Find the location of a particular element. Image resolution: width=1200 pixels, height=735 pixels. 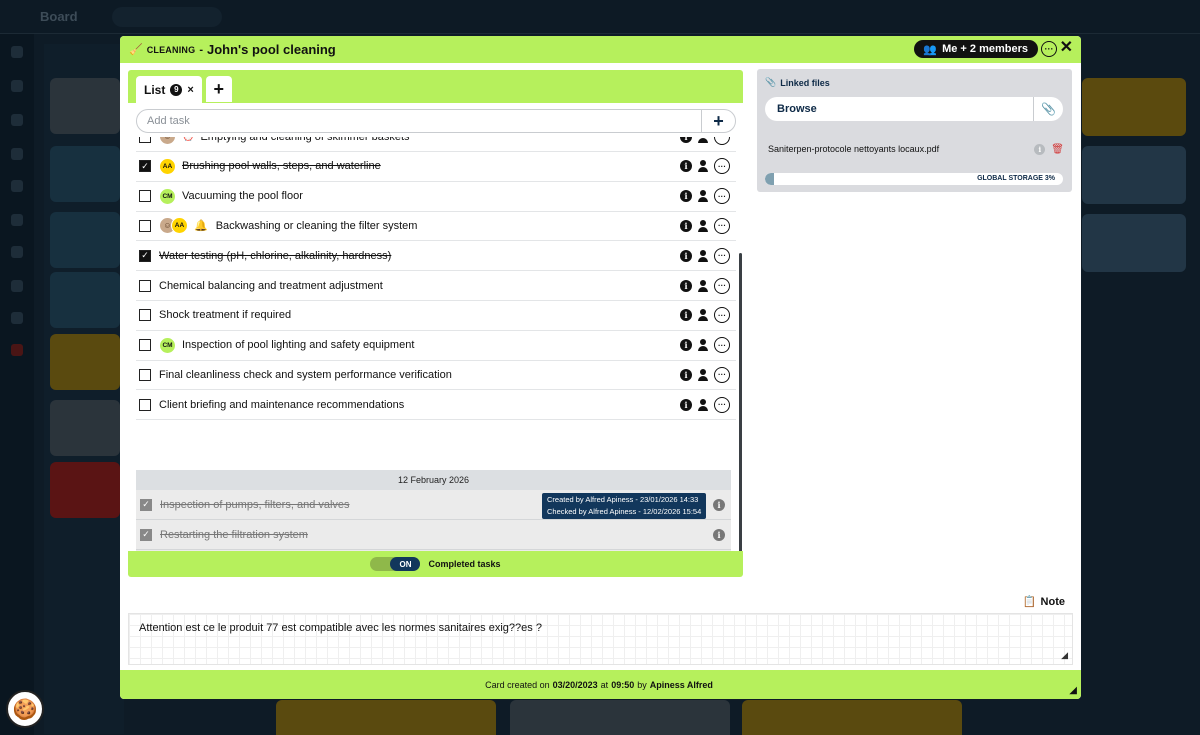

close-icon: ✕ is located at coordinates (1066, 48).